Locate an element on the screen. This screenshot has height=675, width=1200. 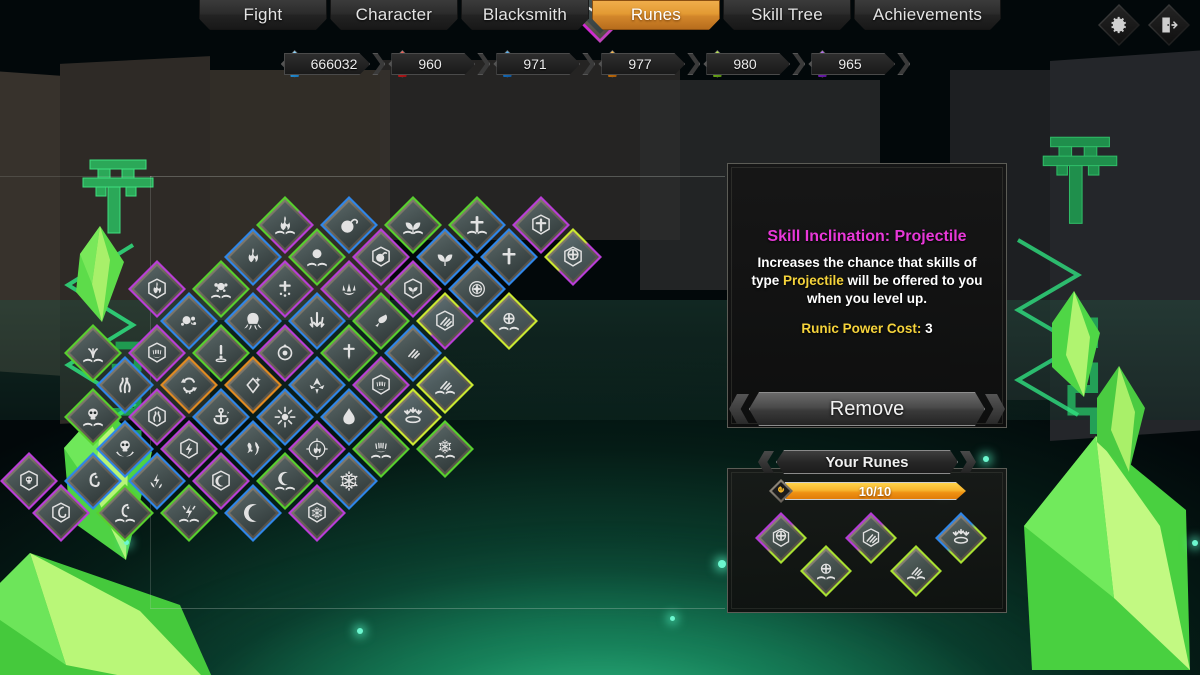
tab-label: Skill Tree is located at coordinates (786, 14).